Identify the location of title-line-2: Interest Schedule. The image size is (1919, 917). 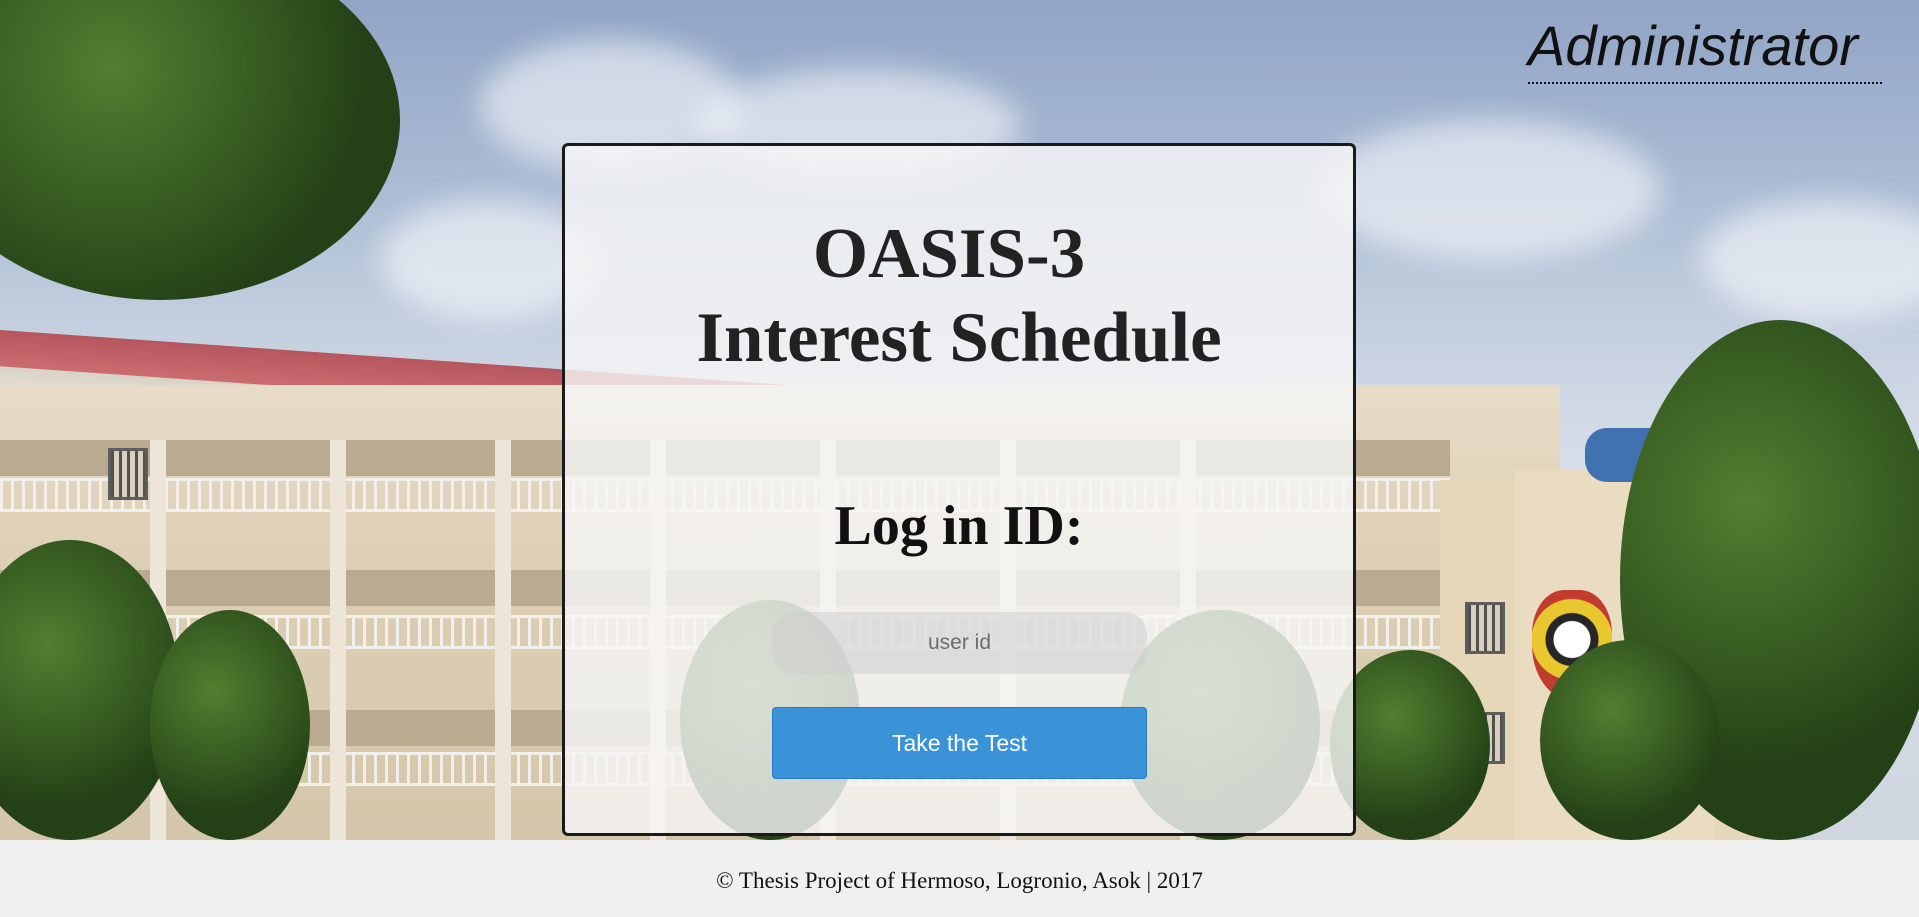
(959, 338).